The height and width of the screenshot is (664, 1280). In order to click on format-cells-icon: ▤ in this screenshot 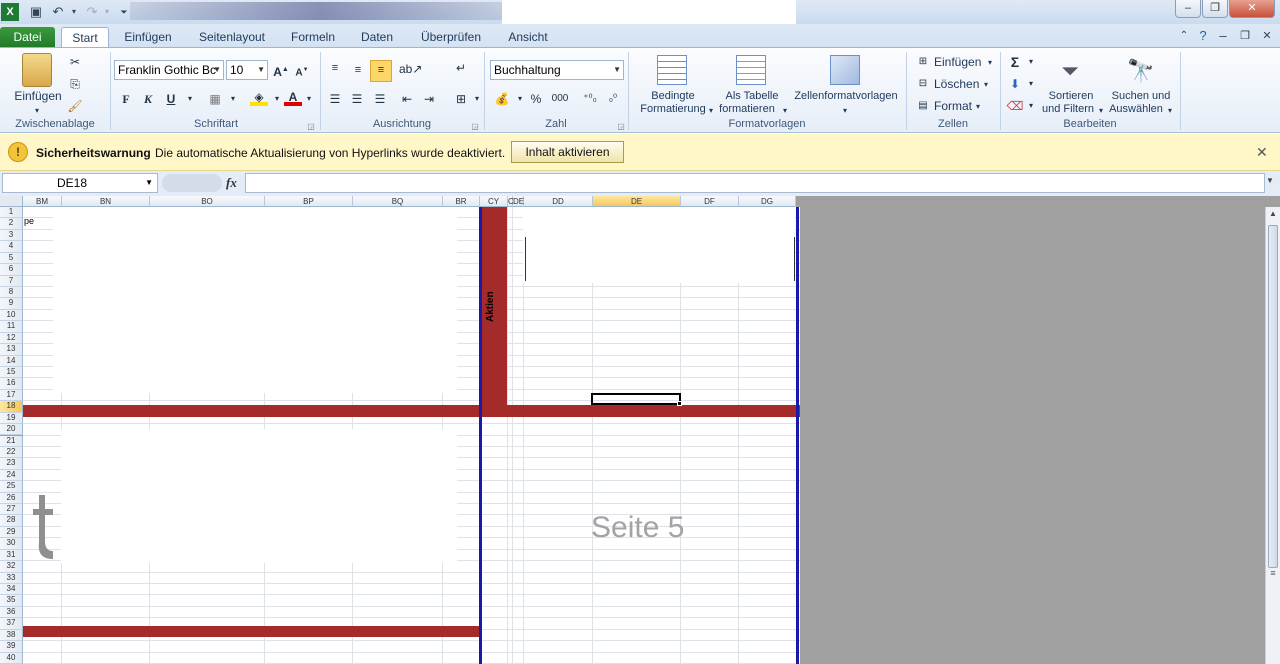, I will do `click(923, 106)`.